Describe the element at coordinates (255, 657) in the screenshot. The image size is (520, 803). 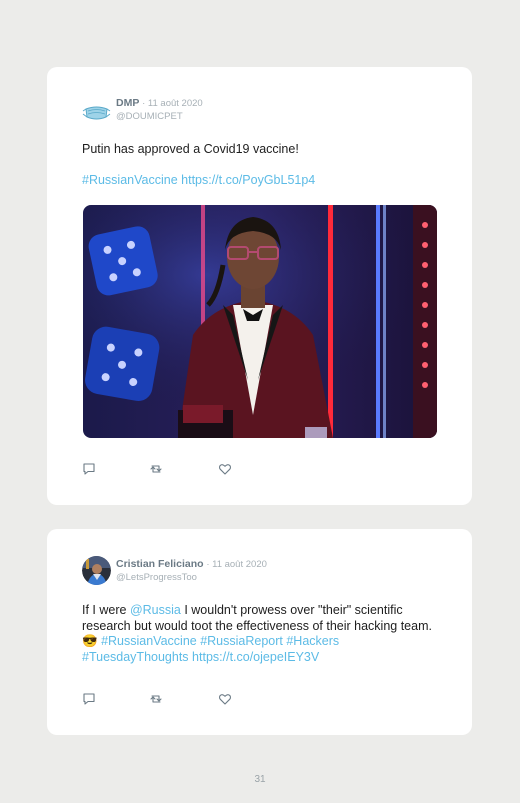
I see `url-link: https://t.co/ojepeIEY3V` at that location.